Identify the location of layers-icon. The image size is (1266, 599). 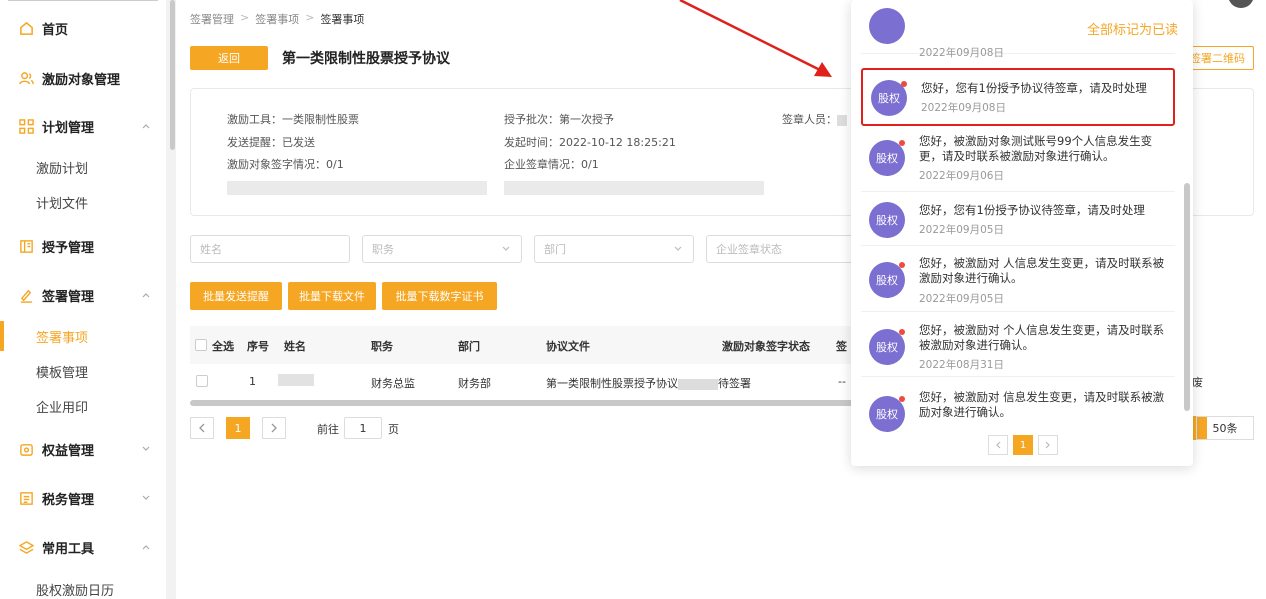
(26, 547).